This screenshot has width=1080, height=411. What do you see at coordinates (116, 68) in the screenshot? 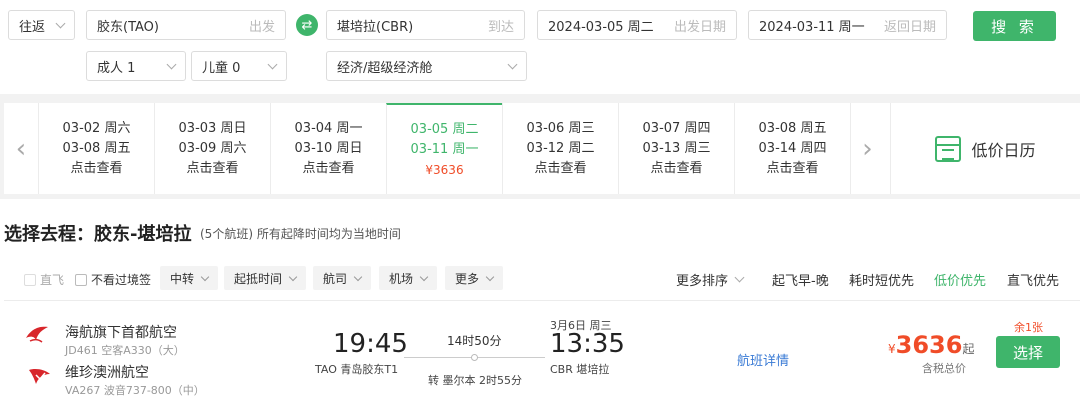
I see `adults-value: 成人 1` at bounding box center [116, 68].